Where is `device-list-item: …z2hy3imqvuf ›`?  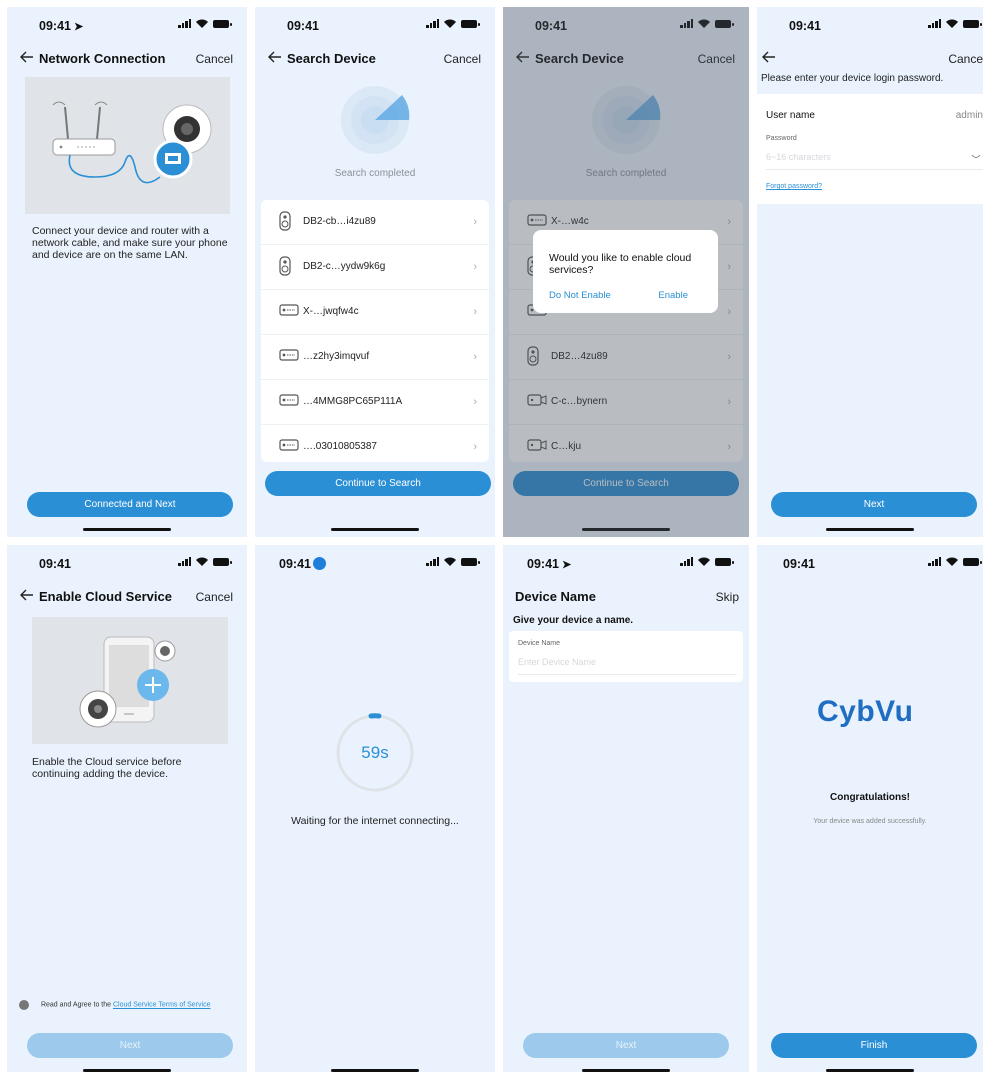
device-list-item: …z2hy3imqvuf › is located at coordinates (375, 357).